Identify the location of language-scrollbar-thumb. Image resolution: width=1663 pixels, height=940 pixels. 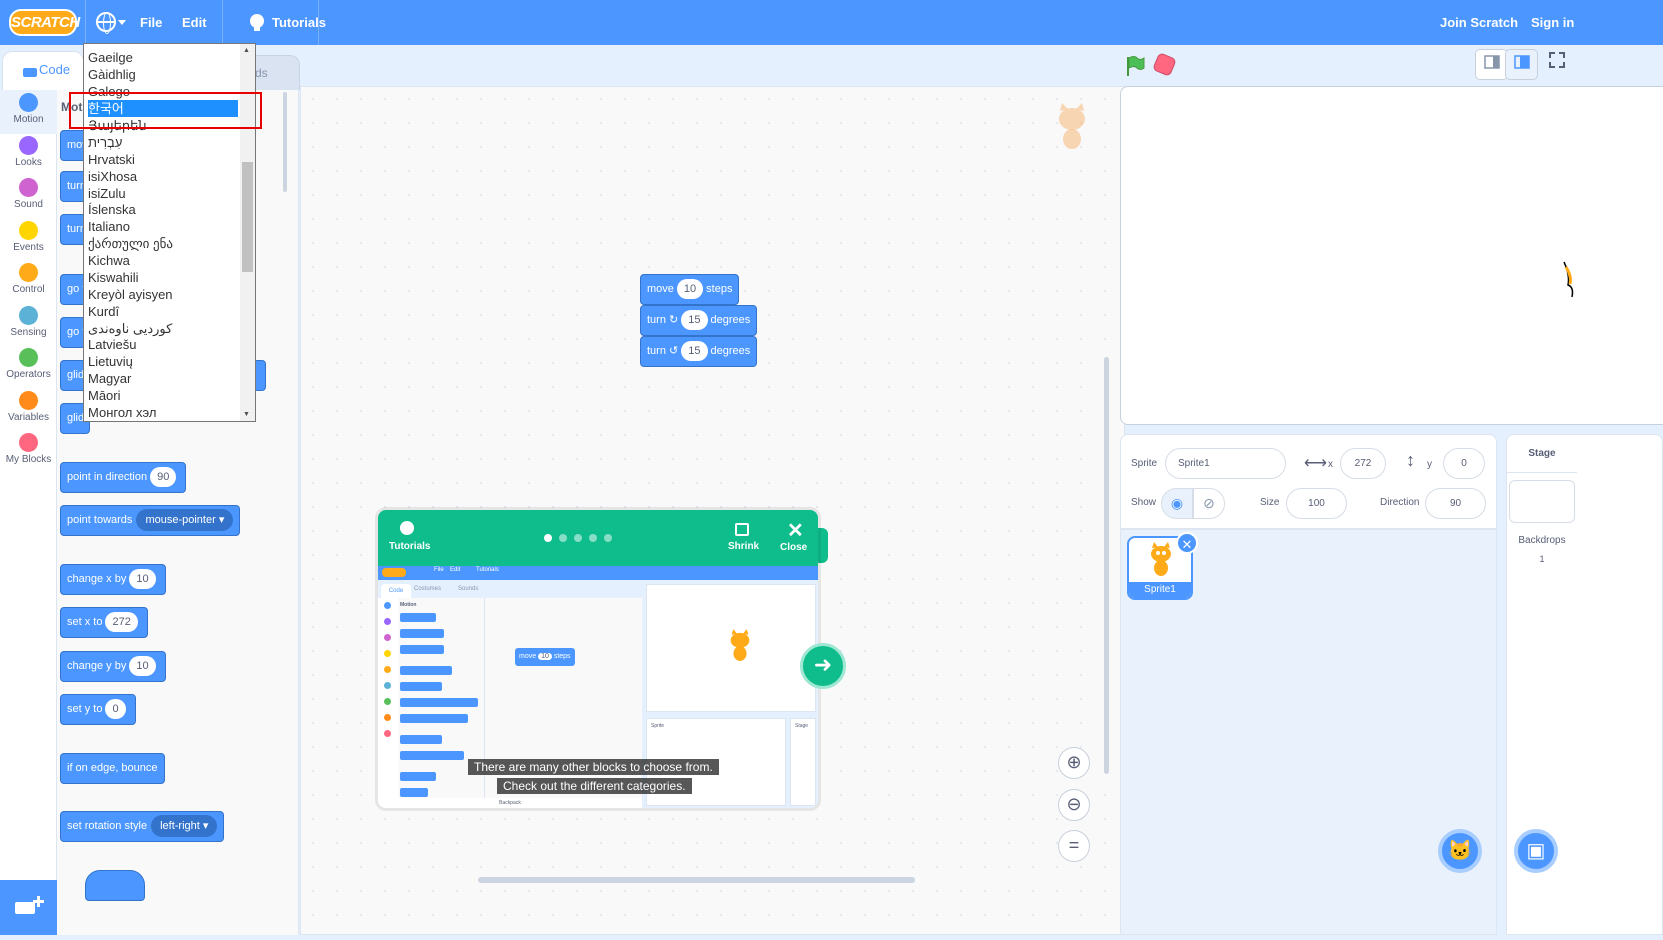
(247, 217).